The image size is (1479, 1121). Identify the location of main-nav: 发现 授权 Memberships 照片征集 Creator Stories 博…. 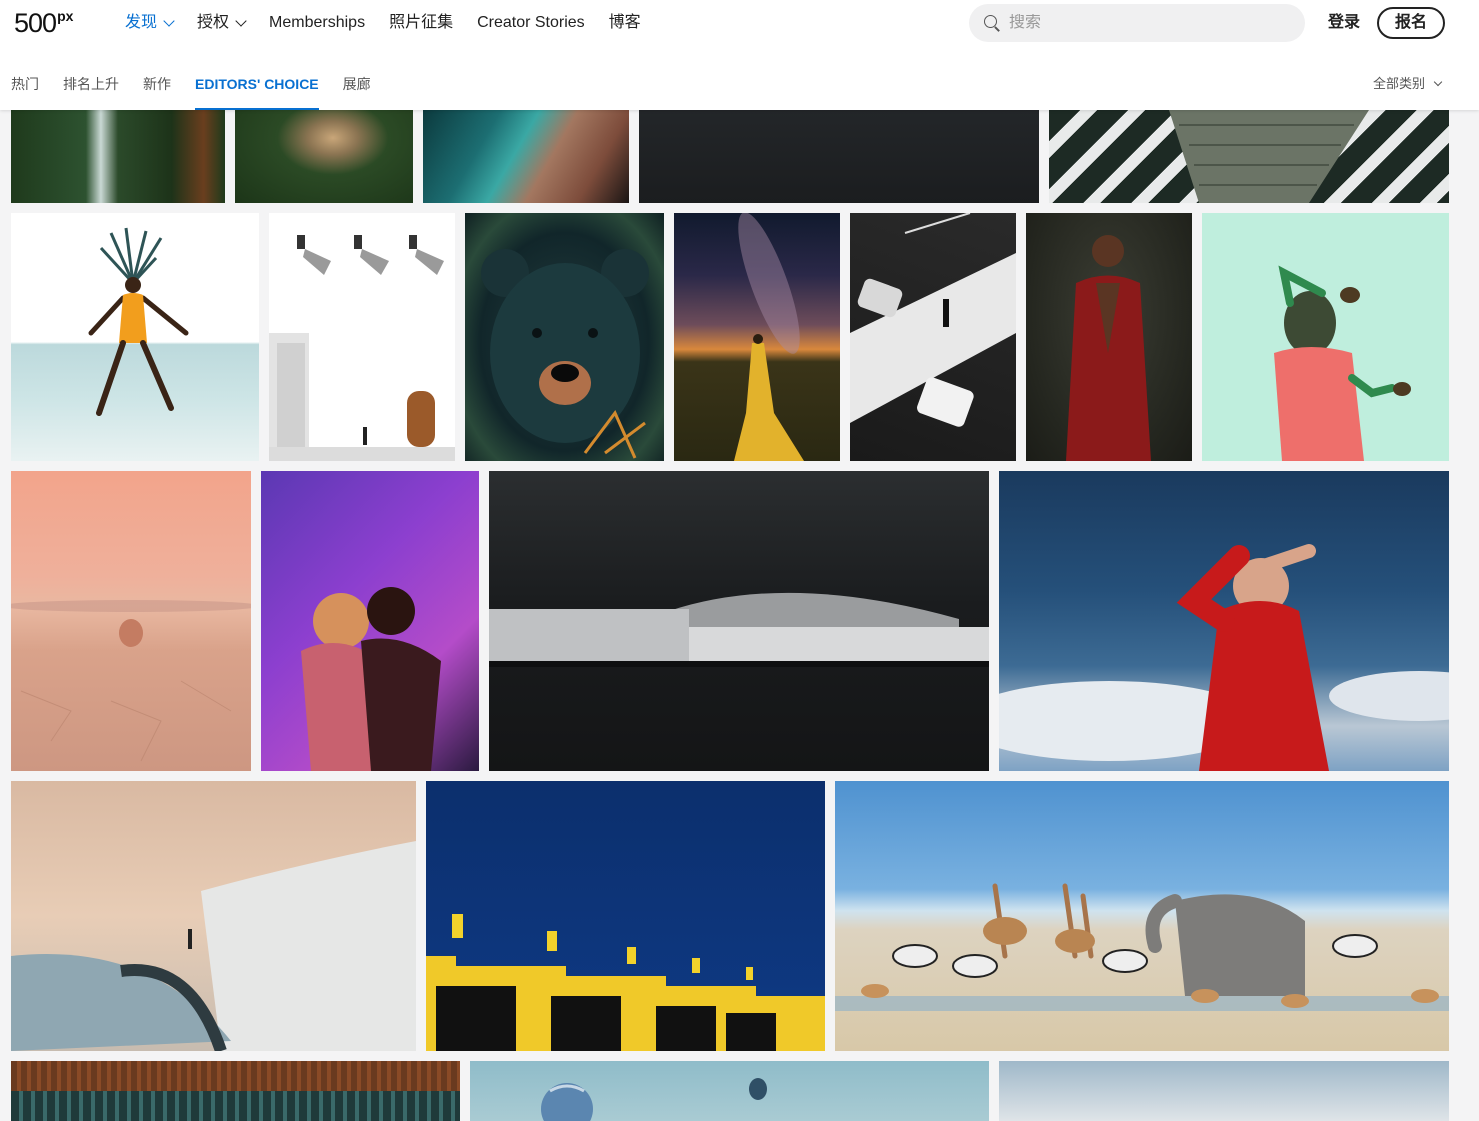
(383, 23).